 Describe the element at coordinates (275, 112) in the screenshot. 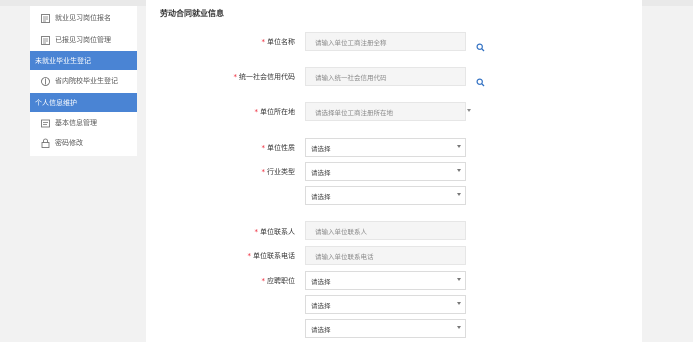

I see `unit-region-label: * 单位所在地` at that location.